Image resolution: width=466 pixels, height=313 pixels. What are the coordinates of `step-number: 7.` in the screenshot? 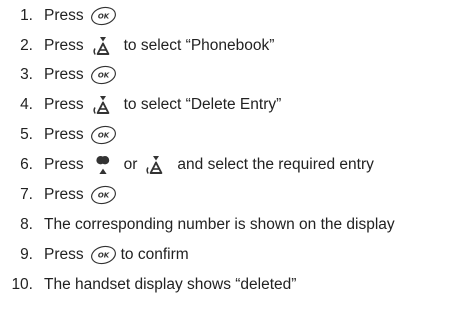 It's located at (26, 194).